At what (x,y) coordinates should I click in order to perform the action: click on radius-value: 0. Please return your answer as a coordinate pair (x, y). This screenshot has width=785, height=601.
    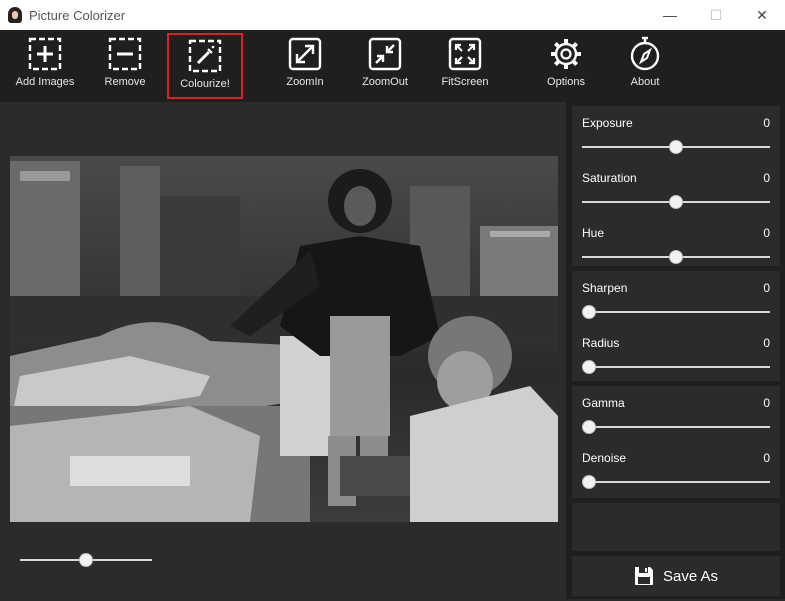
    Looking at the image, I should click on (766, 343).